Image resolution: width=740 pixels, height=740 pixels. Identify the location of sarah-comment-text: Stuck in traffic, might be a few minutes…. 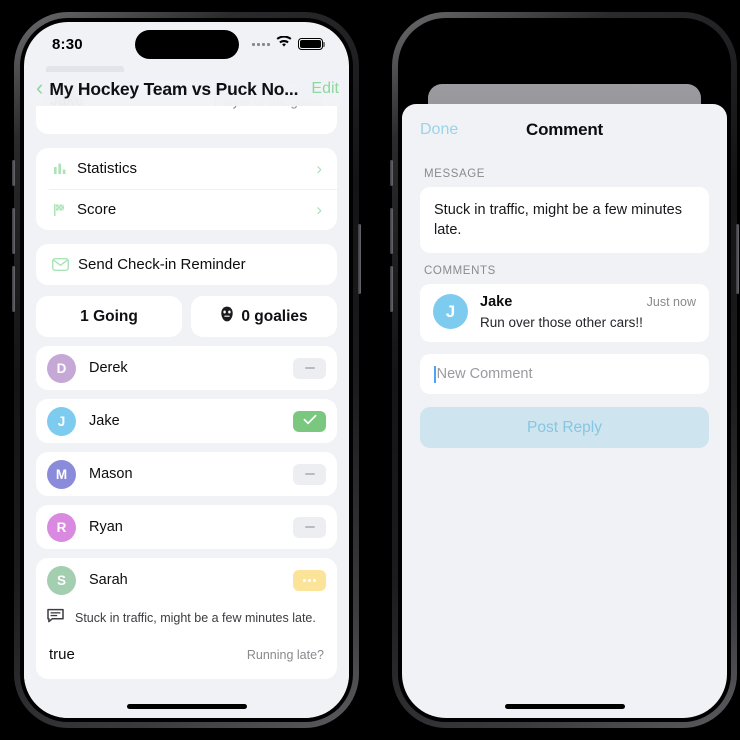
(195, 618).